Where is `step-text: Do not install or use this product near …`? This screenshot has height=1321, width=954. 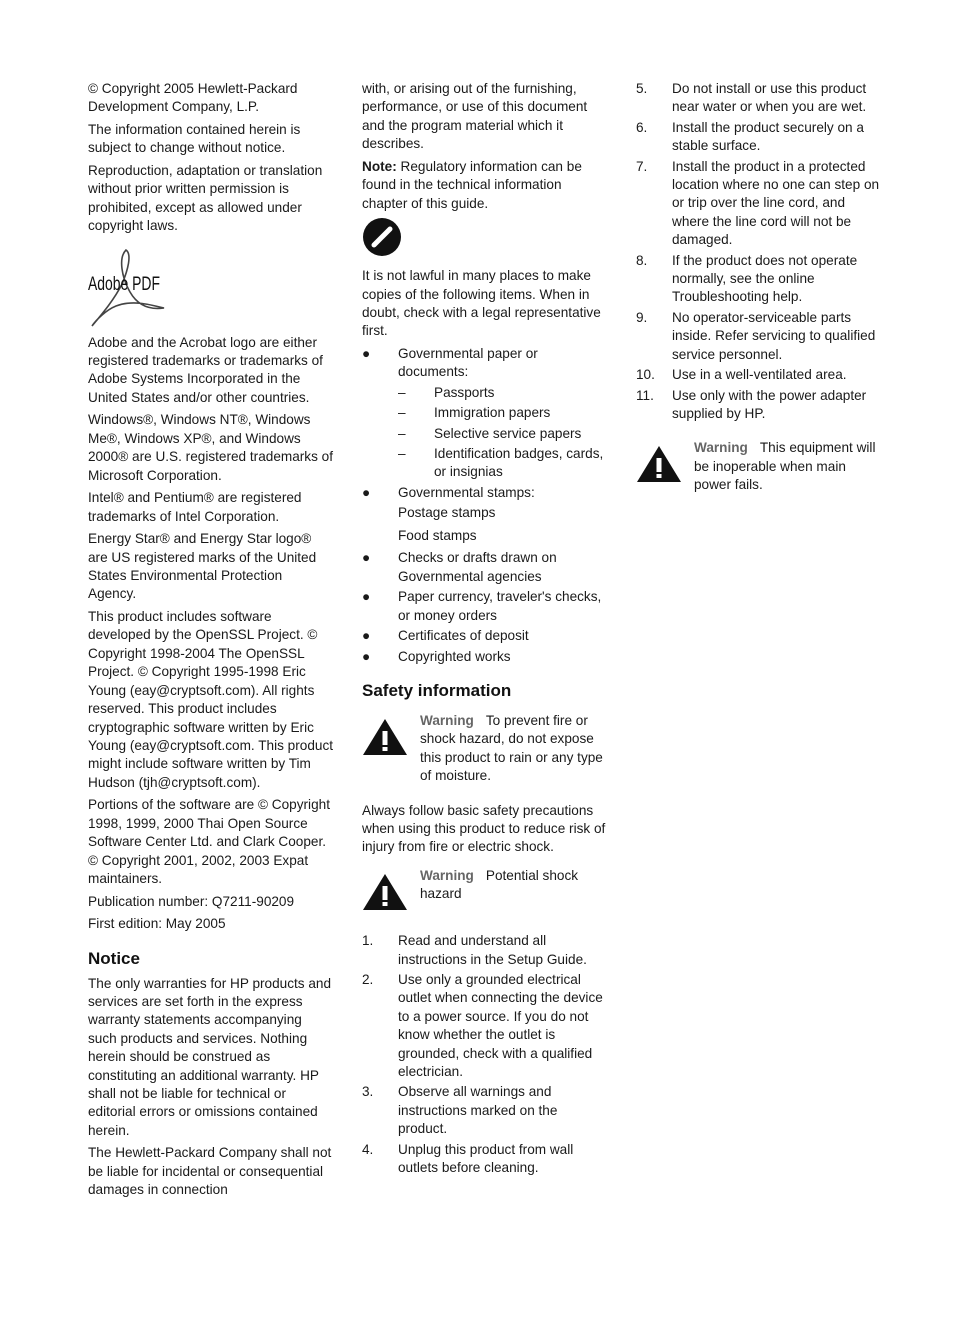
step-text: Do not install or use this product near … is located at coordinates (769, 98).